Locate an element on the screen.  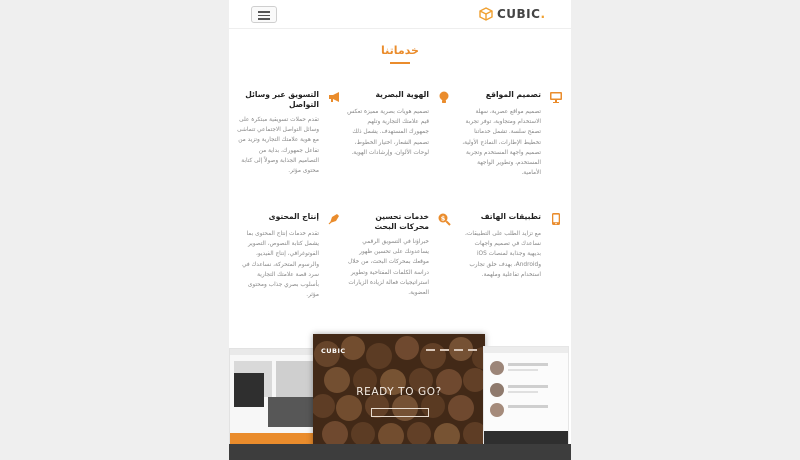
service-title: خدمات تحسين محركات البحث is located at coordinates (401, 221).